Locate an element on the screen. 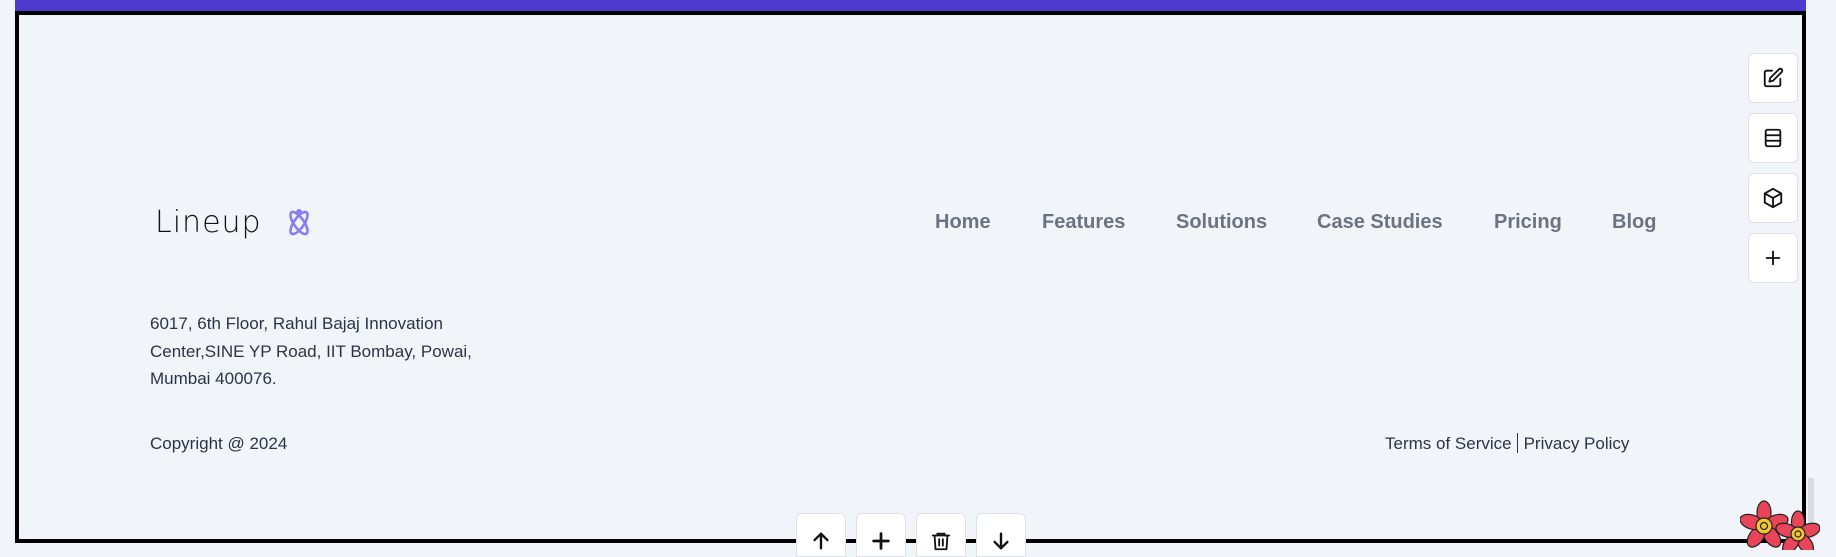 The height and width of the screenshot is (557, 1836). below-frame-area is located at coordinates (910, 546).